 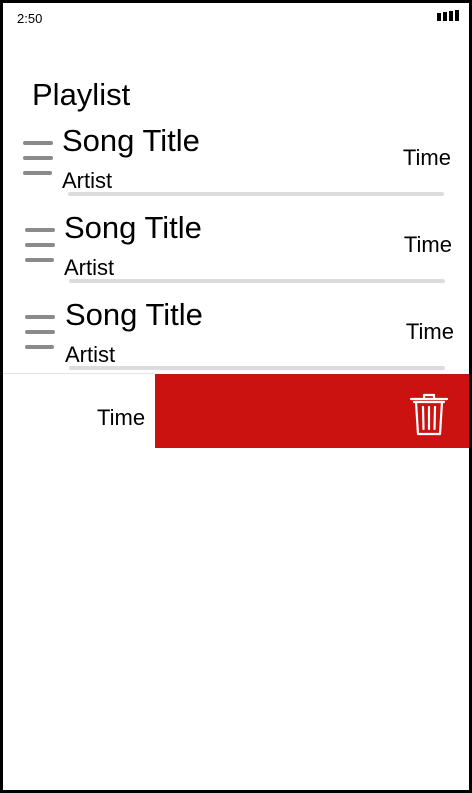 I want to click on swiped-list-item: Time, so click(x=236, y=410).